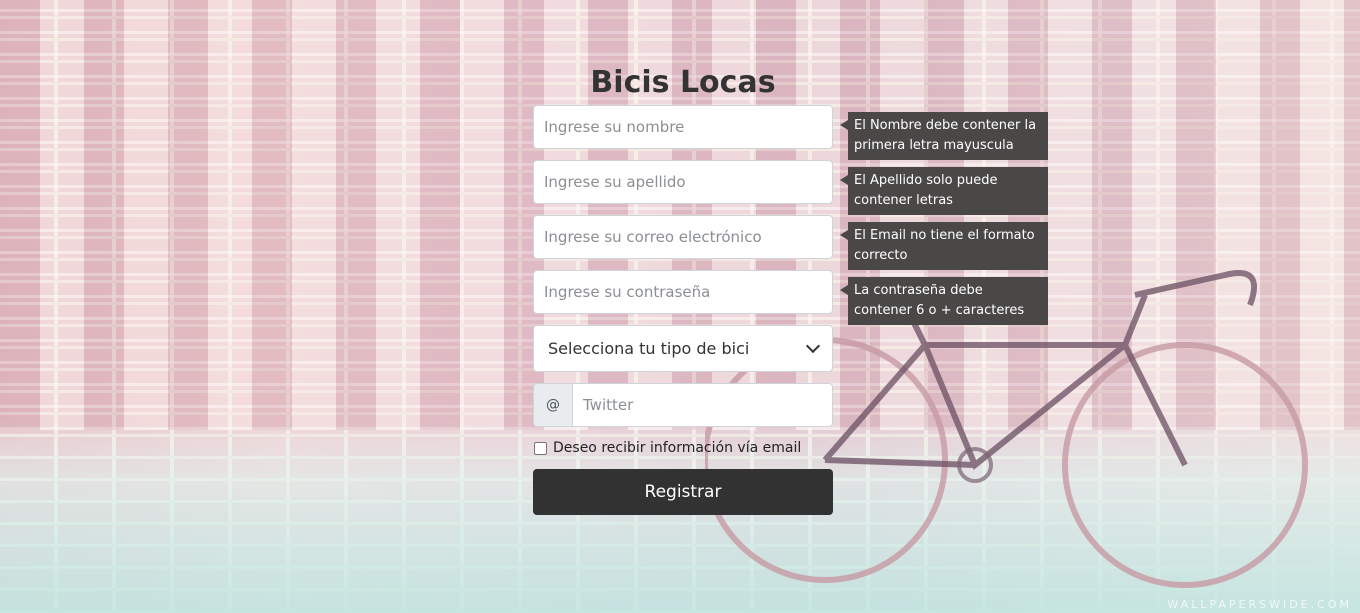  What do you see at coordinates (540, 448) in the screenshot?
I see `newsletter-checkbox` at bounding box center [540, 448].